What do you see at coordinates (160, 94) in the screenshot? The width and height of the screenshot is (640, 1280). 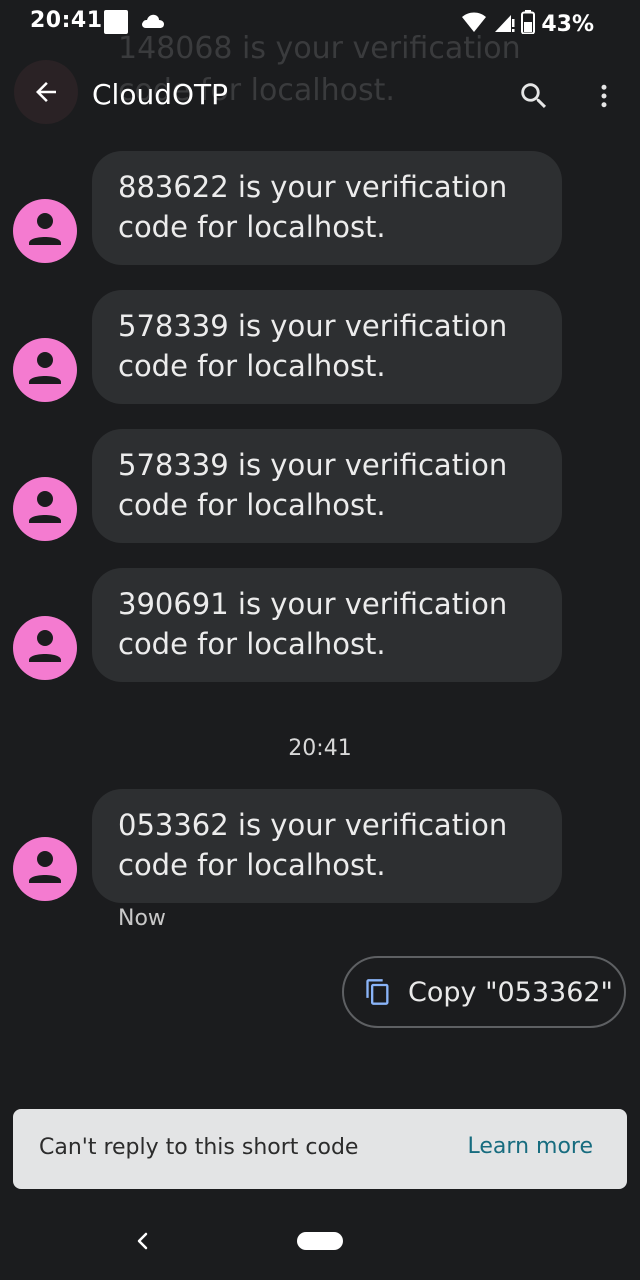 I see `conversation-title: CloudOTP` at bounding box center [160, 94].